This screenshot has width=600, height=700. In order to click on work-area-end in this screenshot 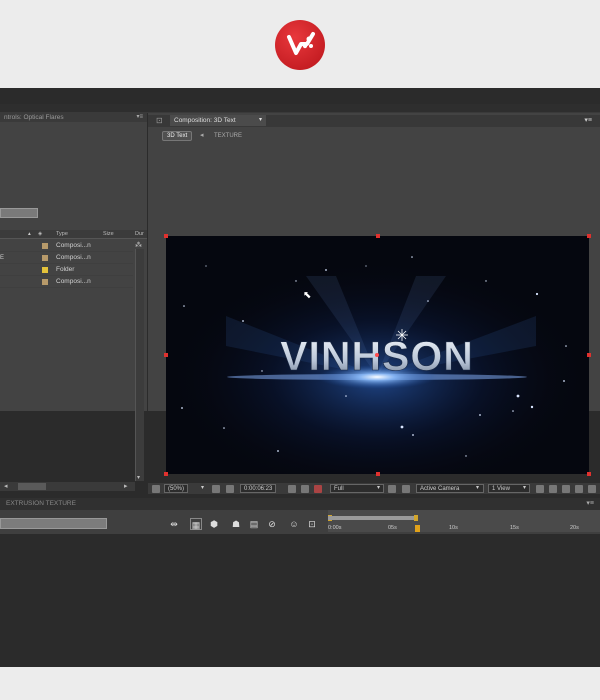, I will do `click(416, 518)`.